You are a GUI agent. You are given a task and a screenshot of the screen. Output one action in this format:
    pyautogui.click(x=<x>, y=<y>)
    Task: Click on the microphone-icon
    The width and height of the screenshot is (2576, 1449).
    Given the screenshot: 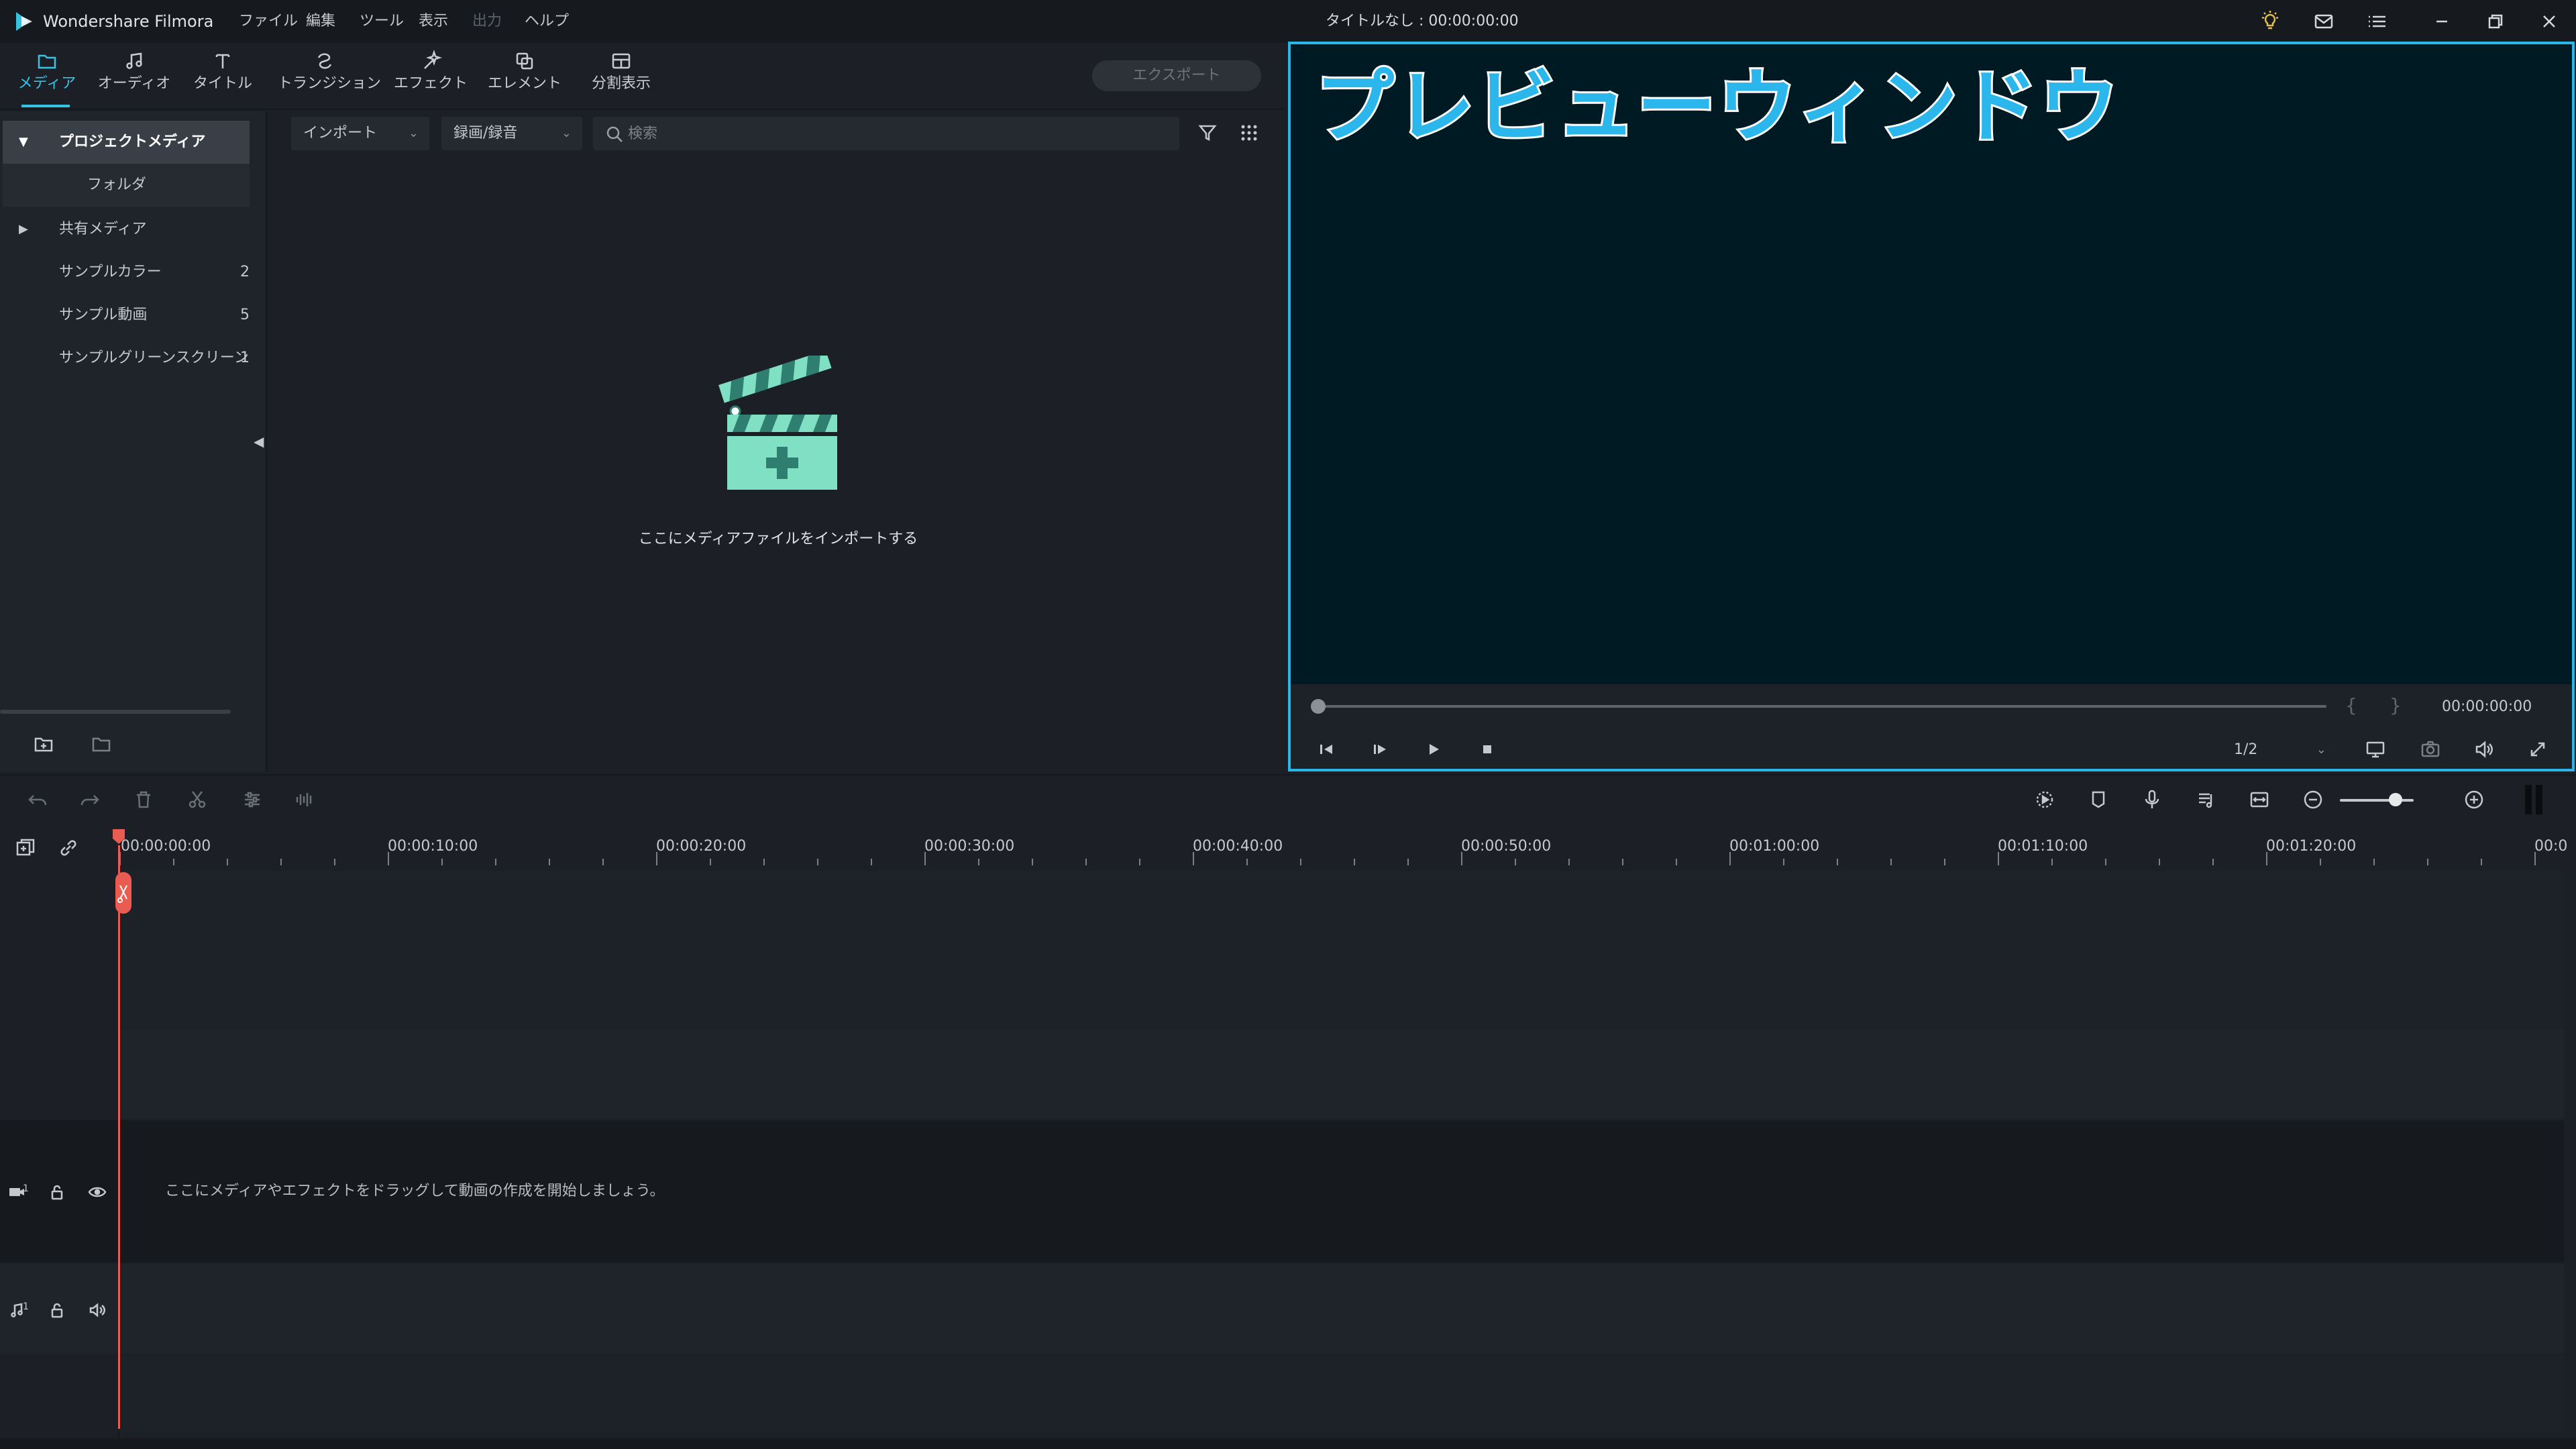 What is the action you would take?
    pyautogui.click(x=2152, y=800)
    